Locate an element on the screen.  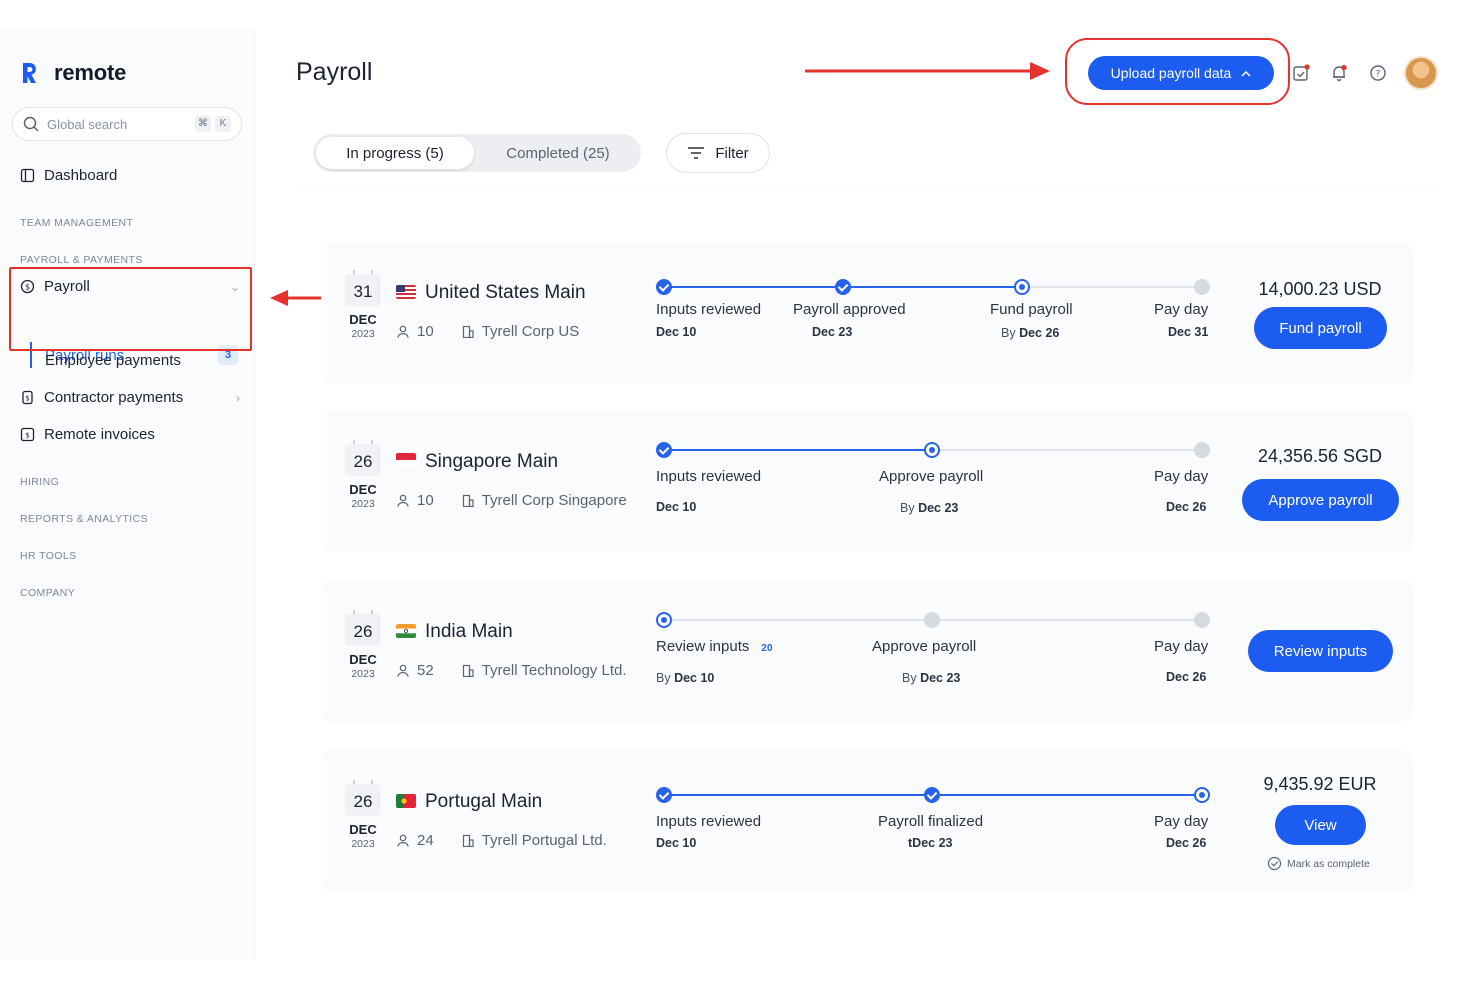
avatar is located at coordinates (1421, 73).